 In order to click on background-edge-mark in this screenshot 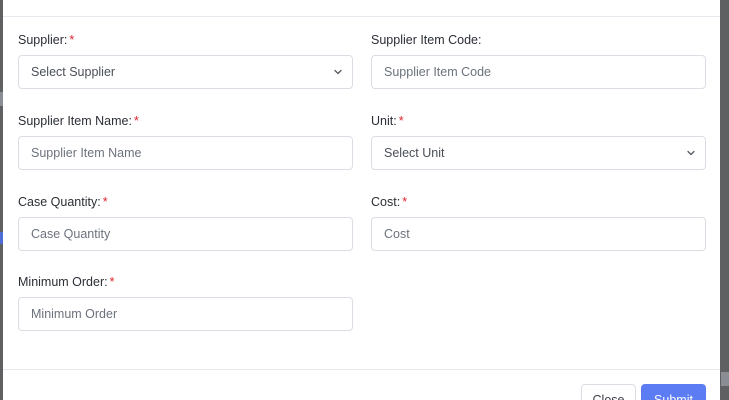, I will do `click(725, 379)`.